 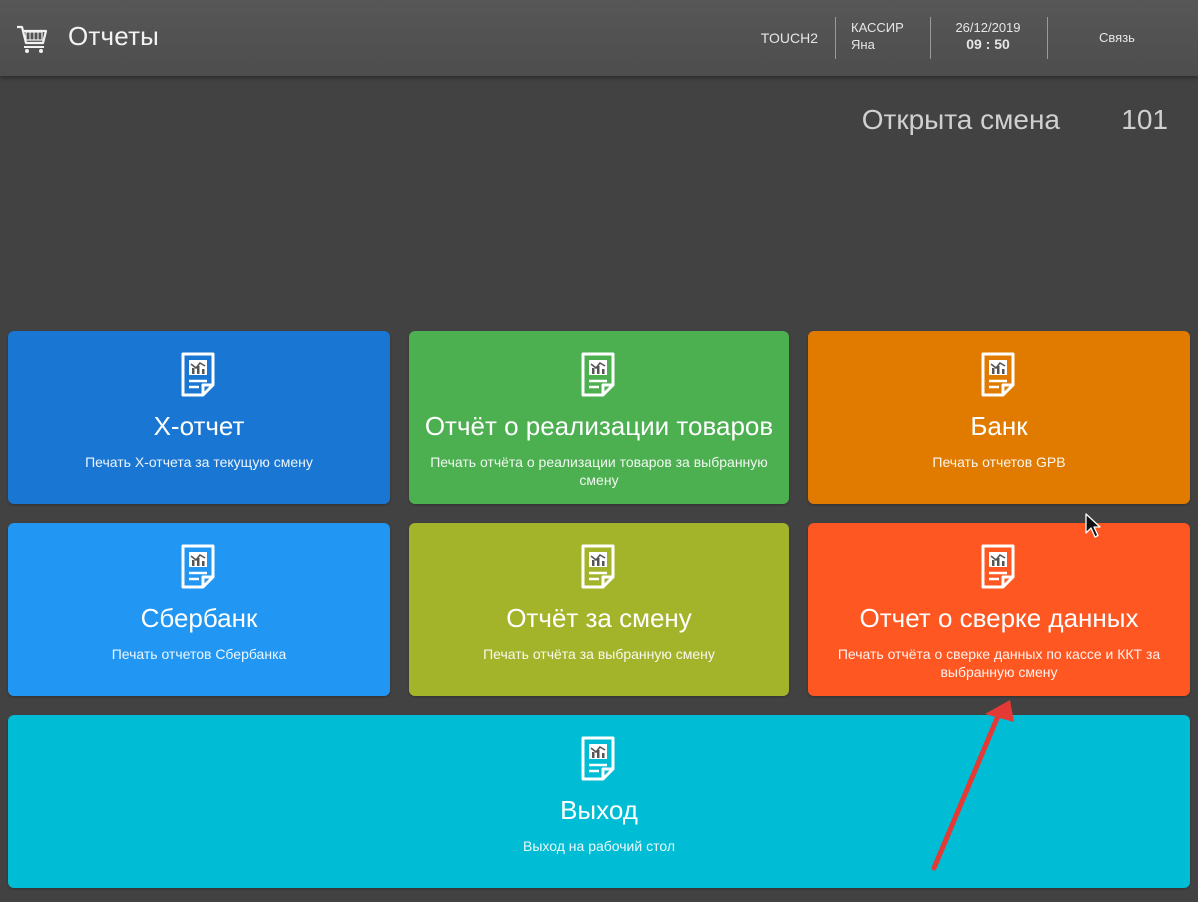 What do you see at coordinates (999, 462) in the screenshot?
I see `tile-subtitle: Печать отчетов GPB` at bounding box center [999, 462].